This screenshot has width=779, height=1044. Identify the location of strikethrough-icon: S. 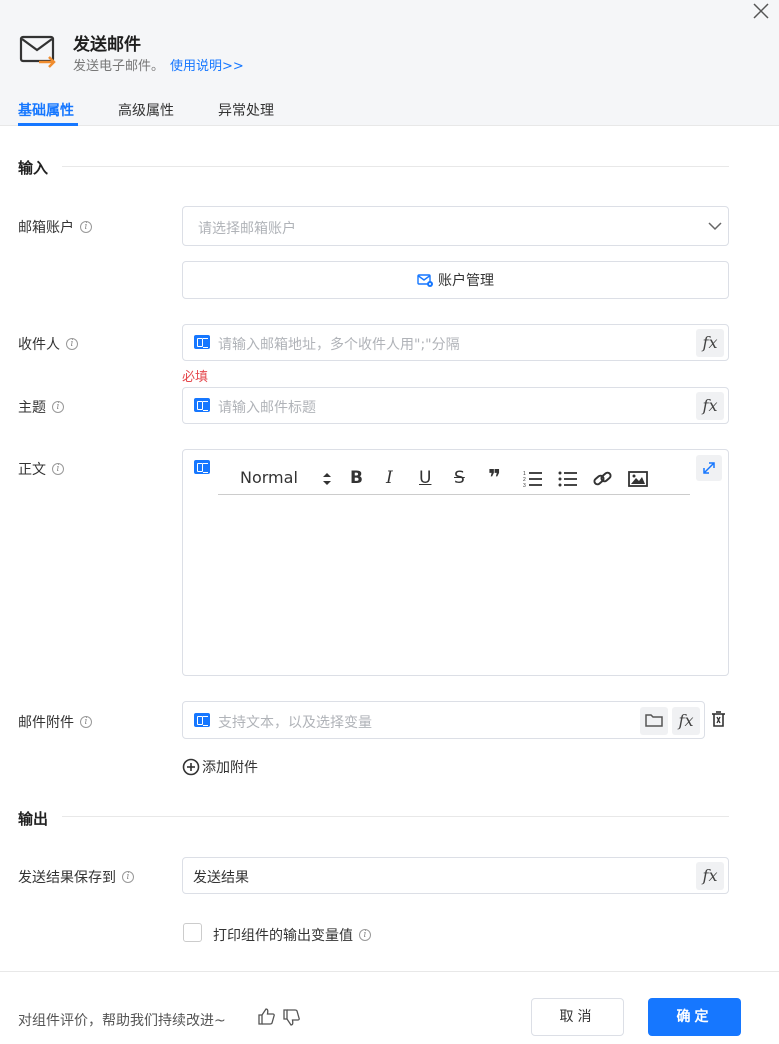
(459, 478).